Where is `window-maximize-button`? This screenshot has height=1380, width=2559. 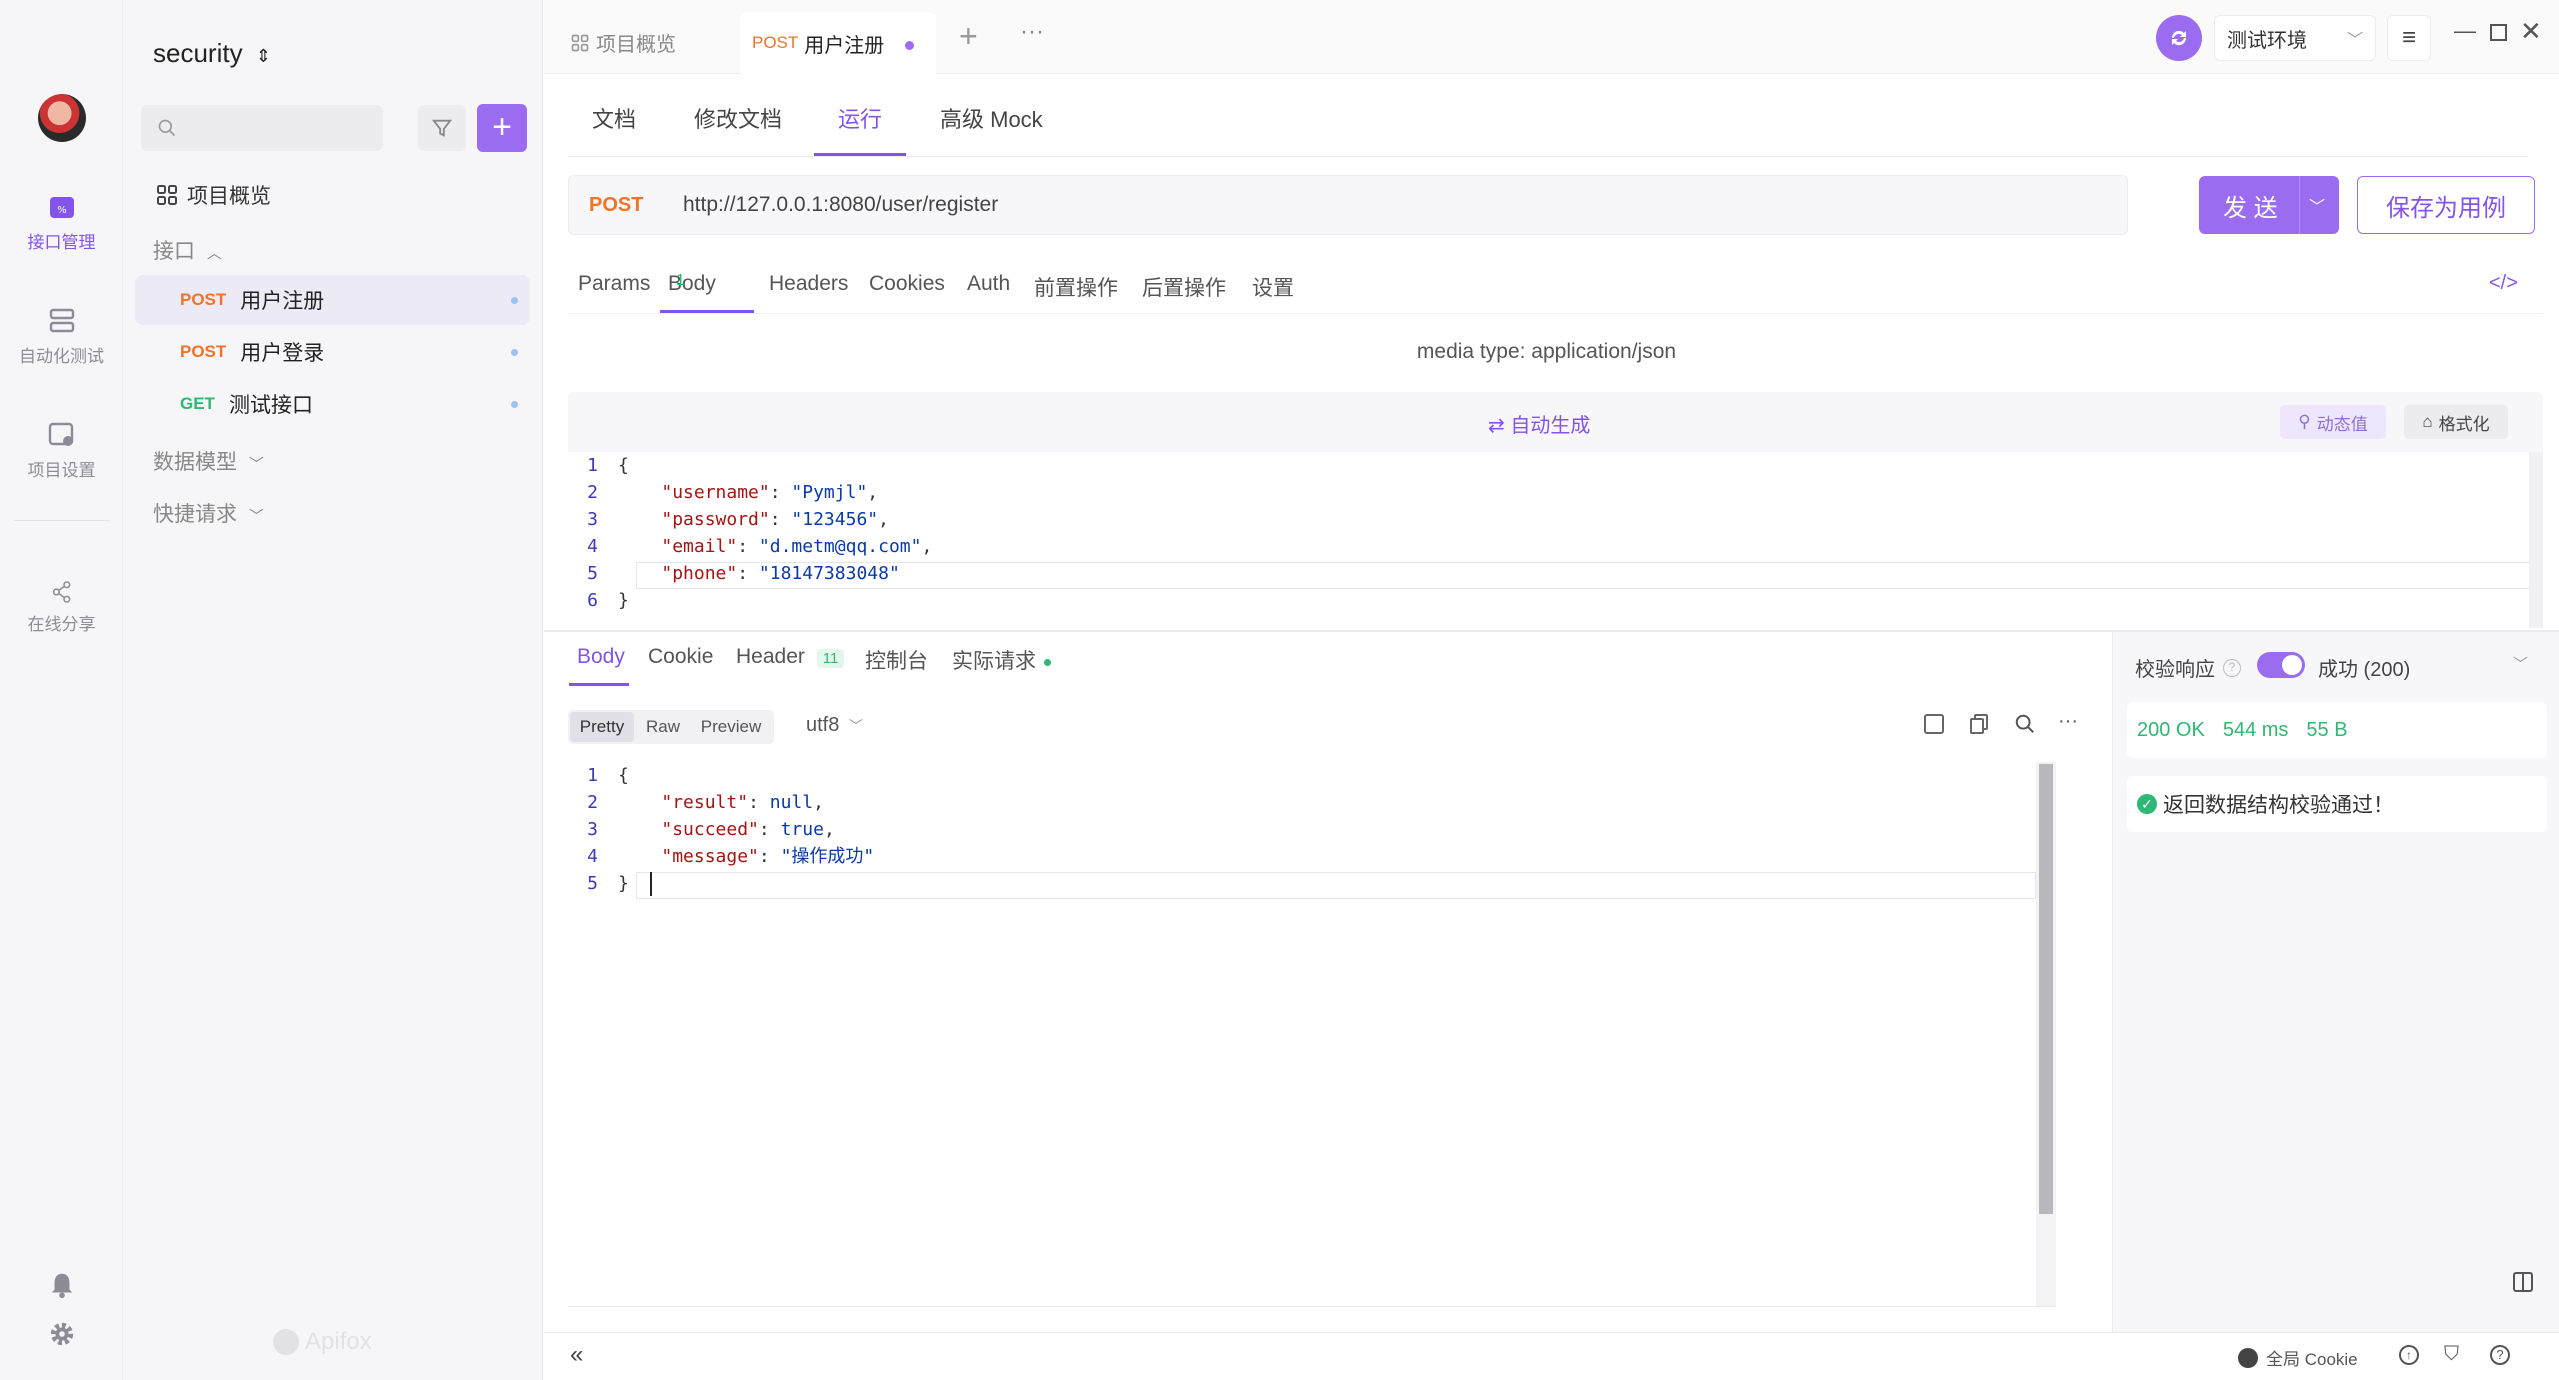 window-maximize-button is located at coordinates (2498, 32).